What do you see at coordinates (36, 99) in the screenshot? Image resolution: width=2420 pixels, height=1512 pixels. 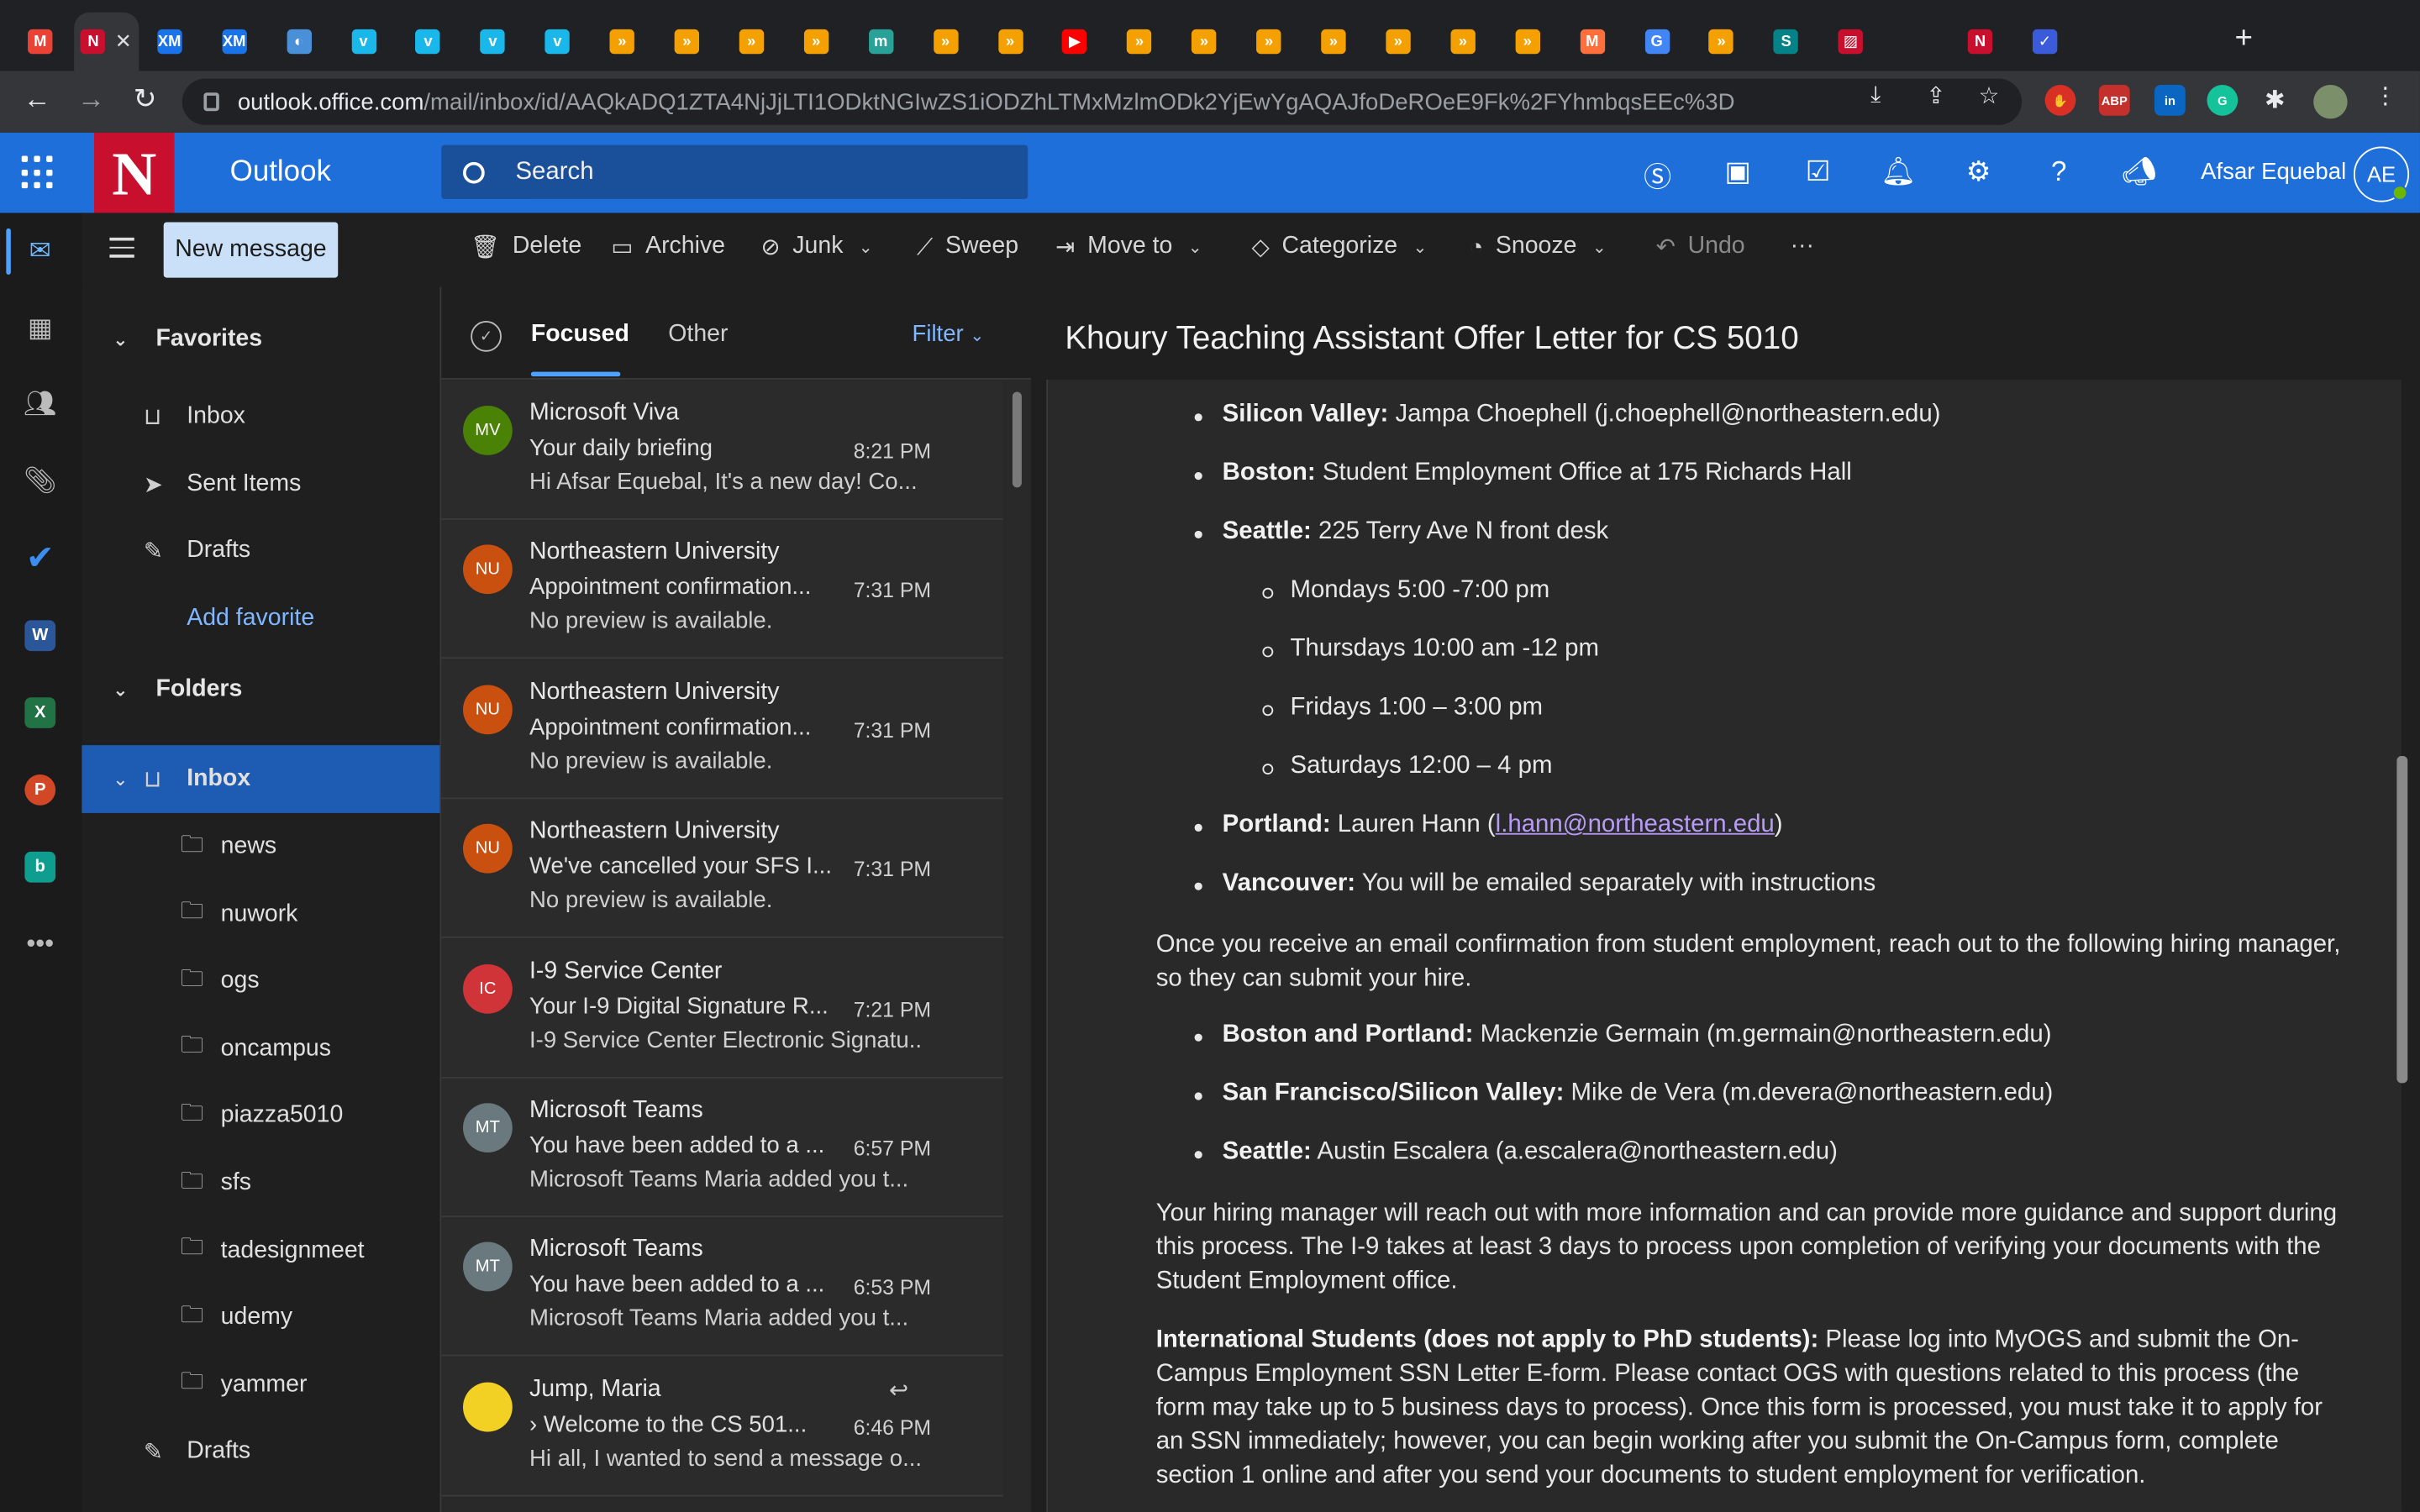 I see `back-icon: ←` at bounding box center [36, 99].